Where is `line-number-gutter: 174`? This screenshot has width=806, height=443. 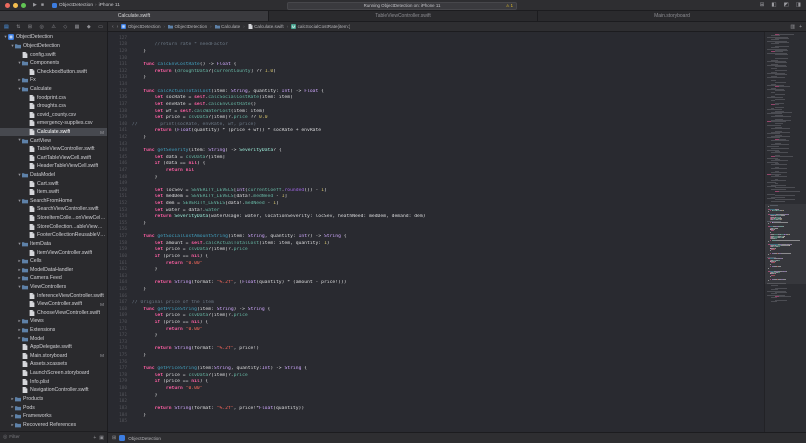
line-number-gutter: 174 is located at coordinates (120, 348).